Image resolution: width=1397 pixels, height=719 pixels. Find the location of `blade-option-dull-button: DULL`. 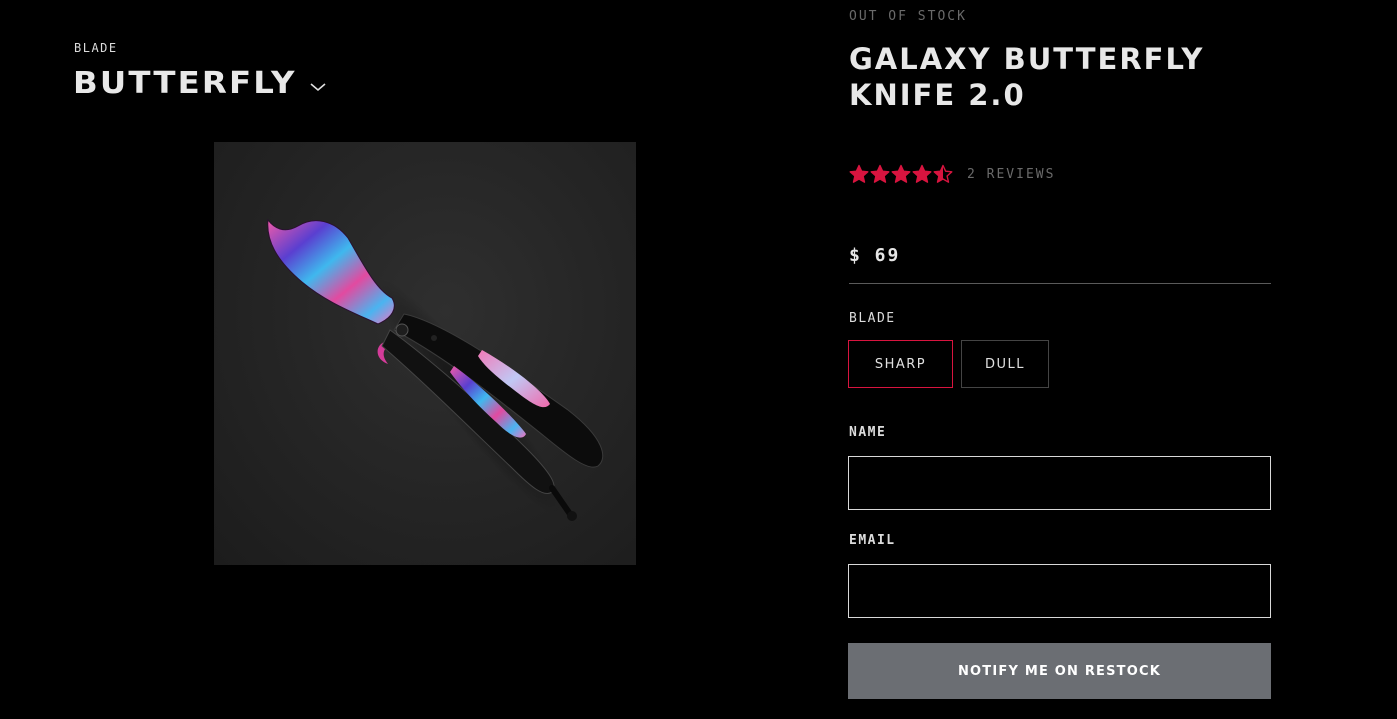

blade-option-dull-button: DULL is located at coordinates (1005, 364).